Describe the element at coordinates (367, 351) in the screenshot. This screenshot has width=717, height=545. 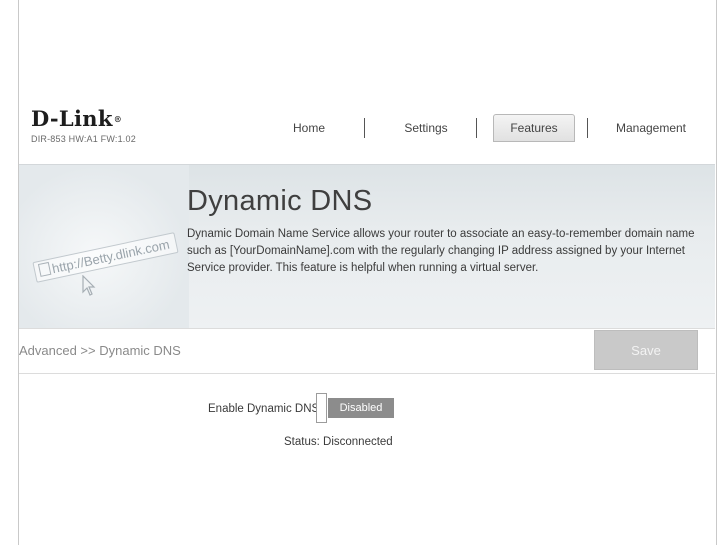
I see `breadcrumb-bar: Advanced >> Dynamic DNS Save` at that location.